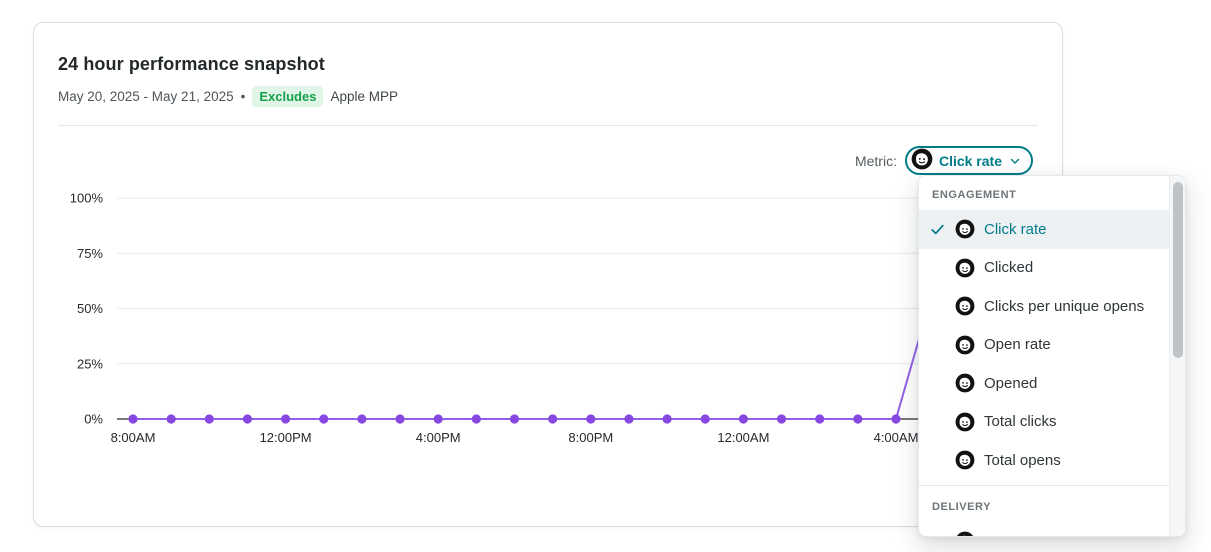 Image resolution: width=1211 pixels, height=552 pixels. I want to click on svg-text: 8:00PM, so click(590, 437).